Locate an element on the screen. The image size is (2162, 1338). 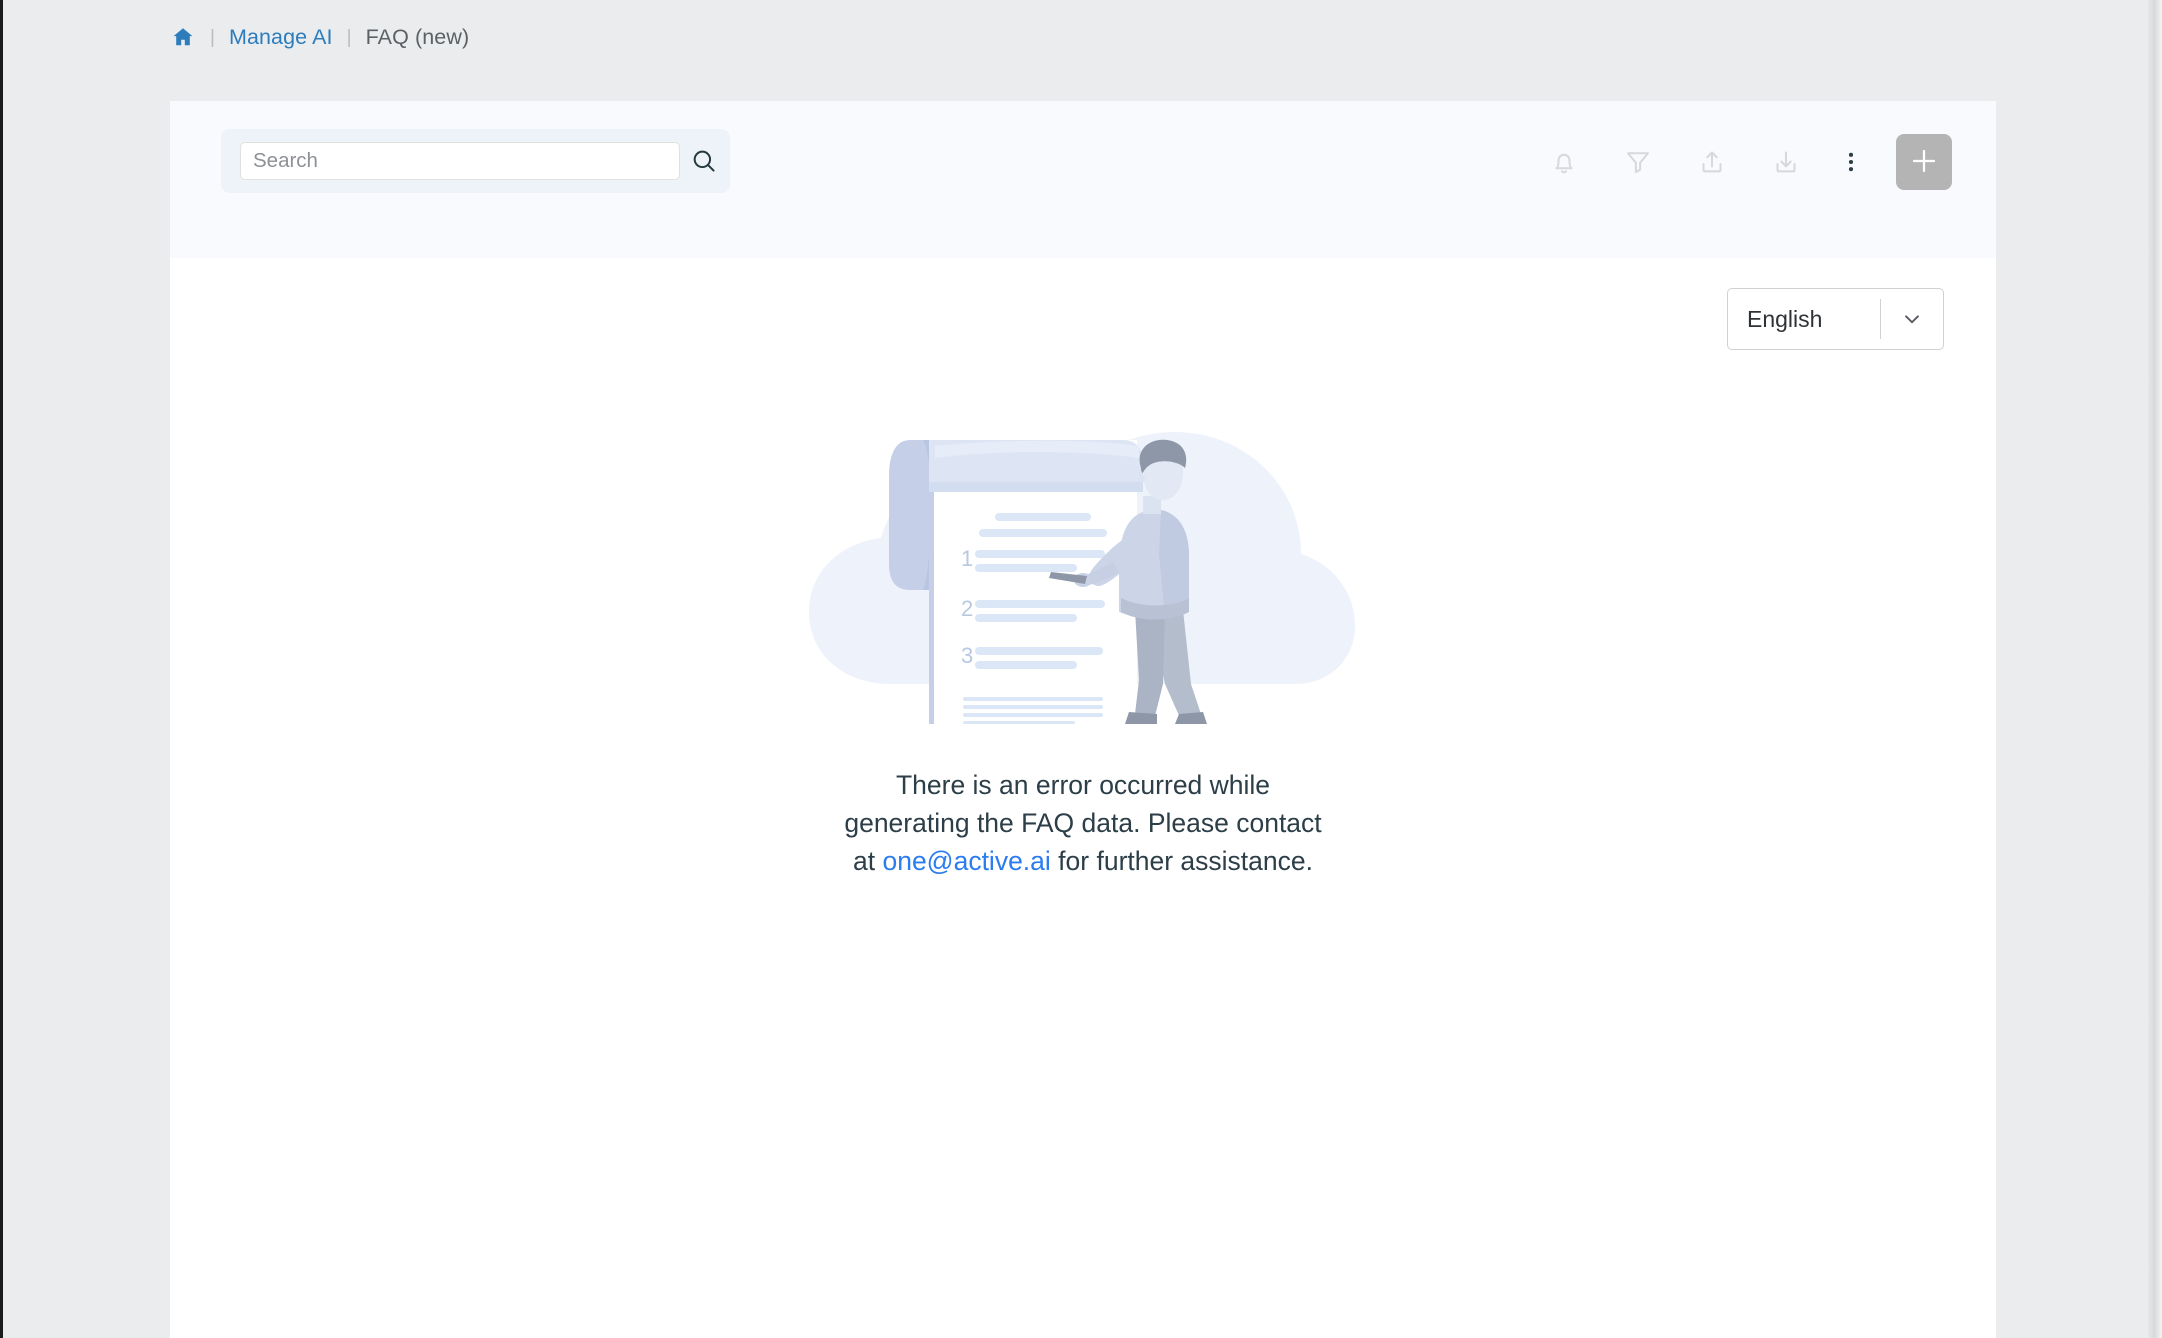
support-email-link: one@active.ai is located at coordinates (966, 861).